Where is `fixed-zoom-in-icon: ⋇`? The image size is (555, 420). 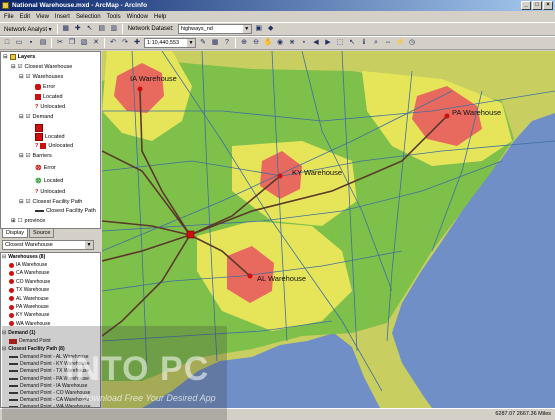 fixed-zoom-in-icon: ⋇ is located at coordinates (292, 43).